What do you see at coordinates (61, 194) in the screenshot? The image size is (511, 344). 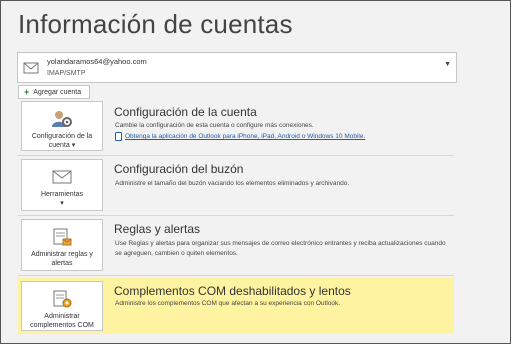 I see `tools-tile-label: Herramientas` at bounding box center [61, 194].